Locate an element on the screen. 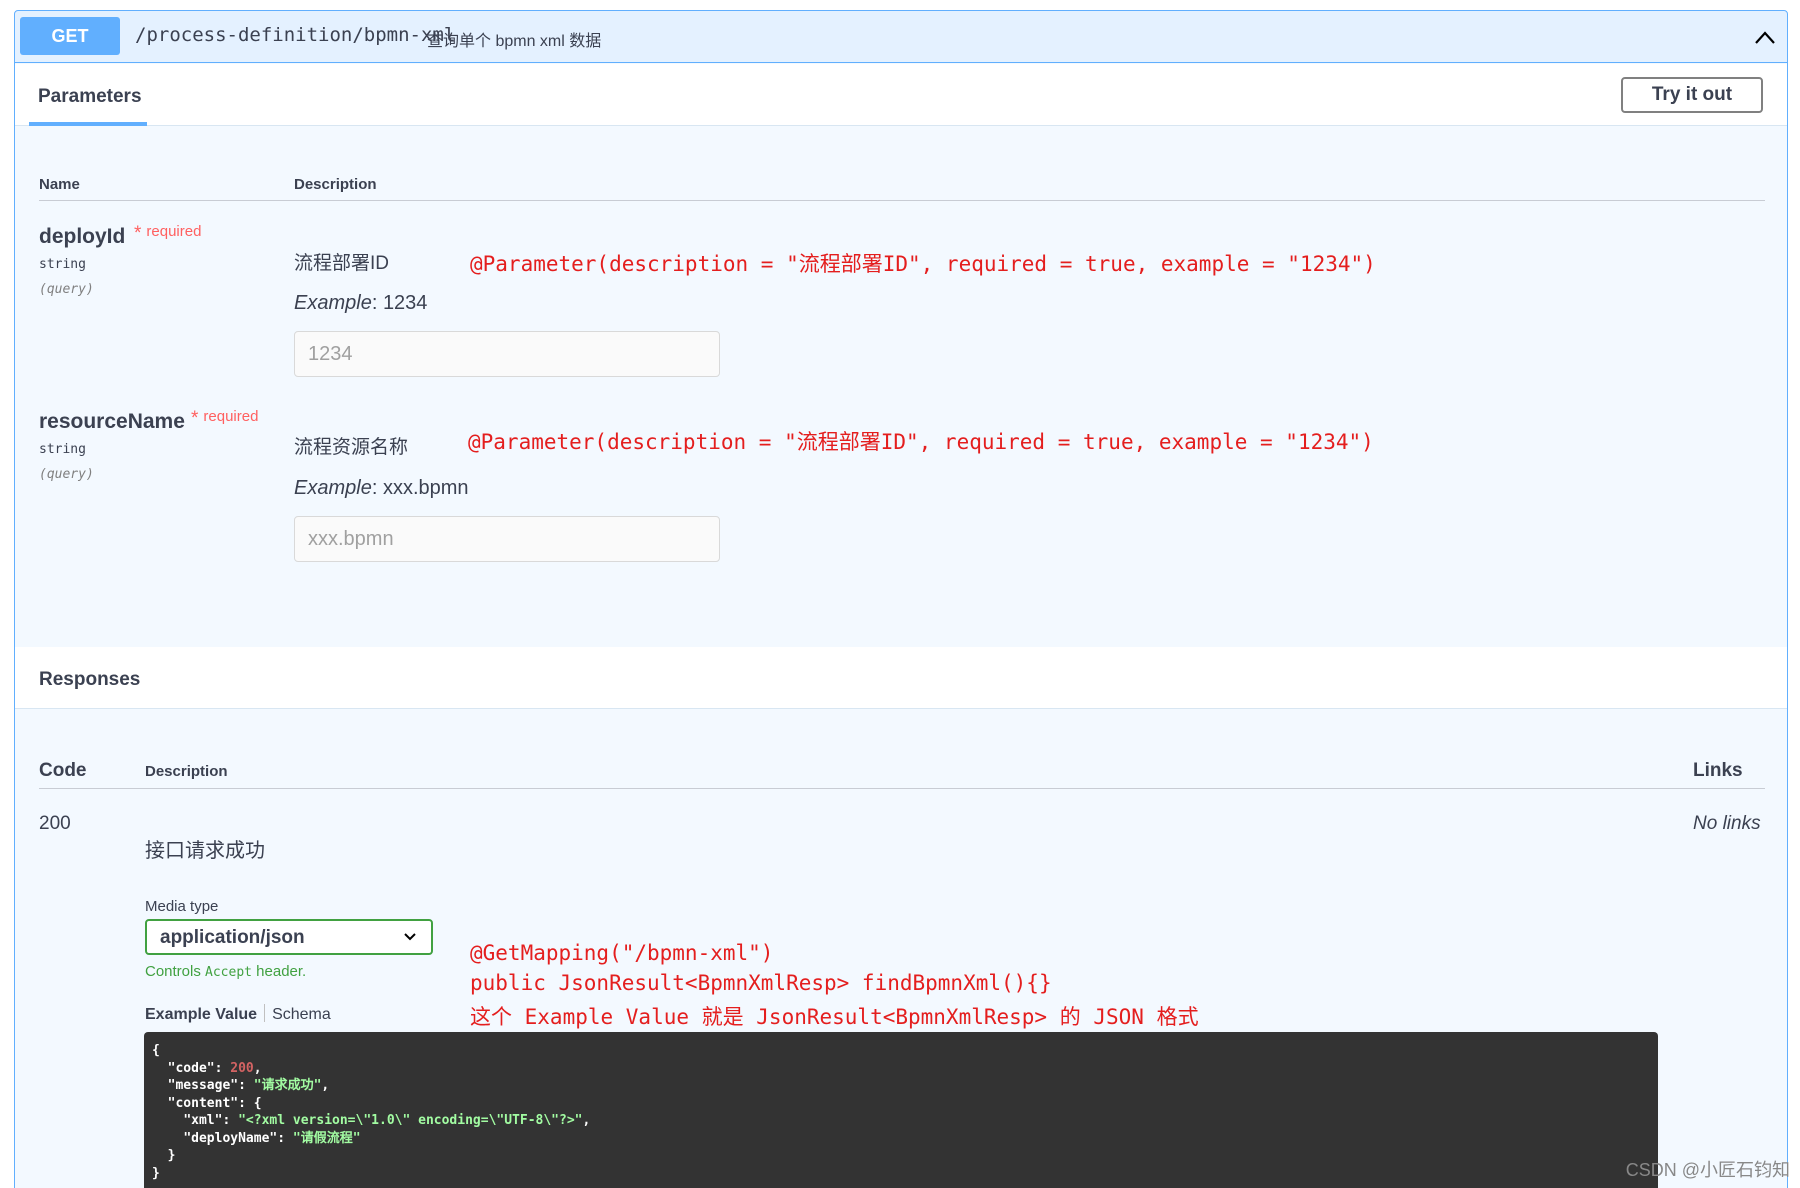  param-description: 流程资源名称 is located at coordinates (351, 447).